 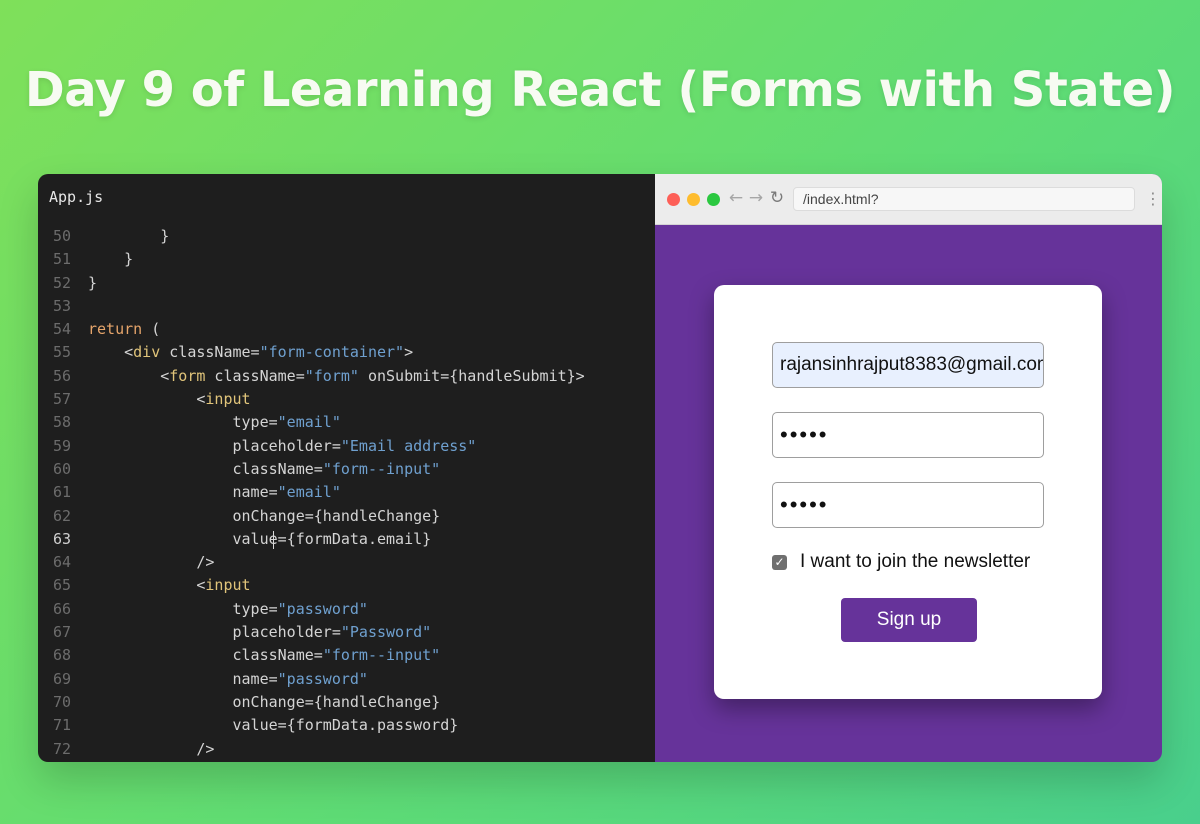 I want to click on kebab-menu-icon: ⋮, so click(x=1153, y=199).